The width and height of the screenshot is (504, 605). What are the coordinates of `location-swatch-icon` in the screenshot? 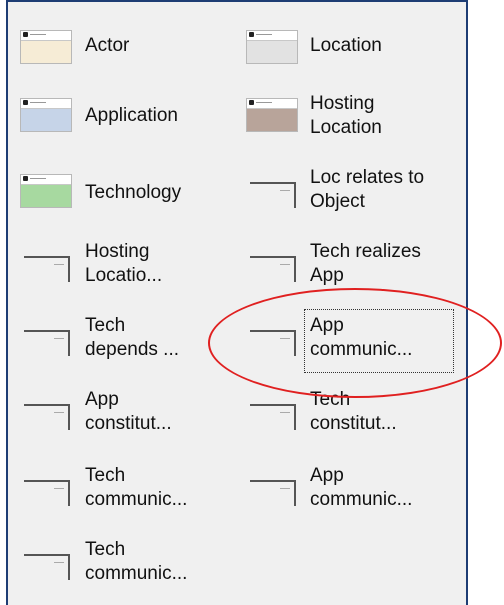 It's located at (272, 47).